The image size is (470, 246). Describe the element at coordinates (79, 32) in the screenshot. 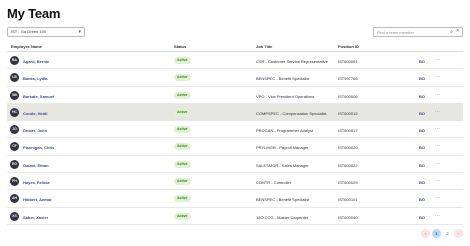

I see `chevron-down-icon: ▾` at that location.